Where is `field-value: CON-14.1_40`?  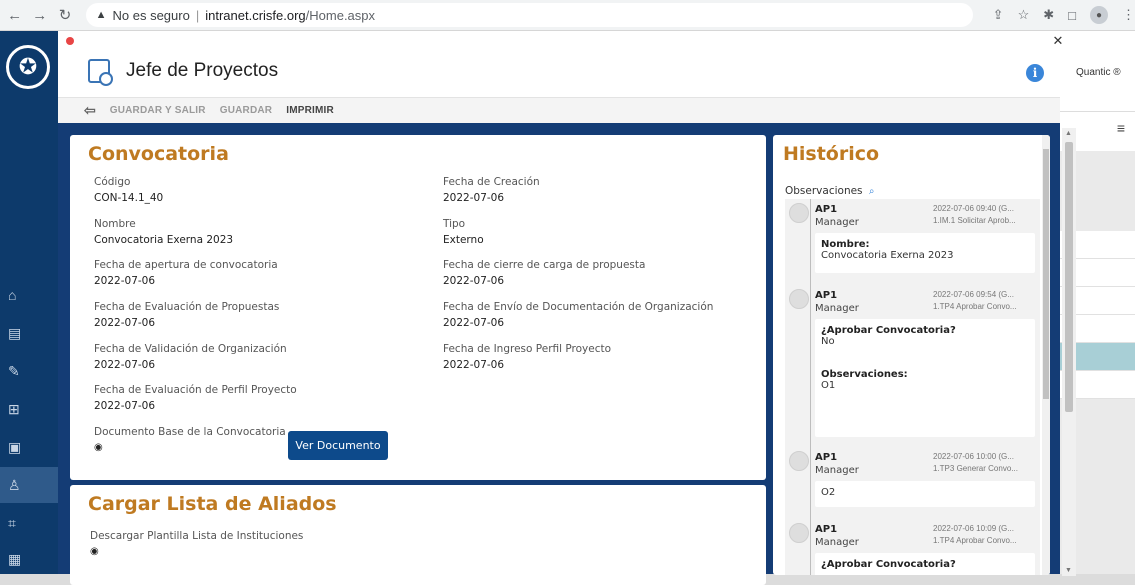 field-value: CON-14.1_40 is located at coordinates (129, 198).